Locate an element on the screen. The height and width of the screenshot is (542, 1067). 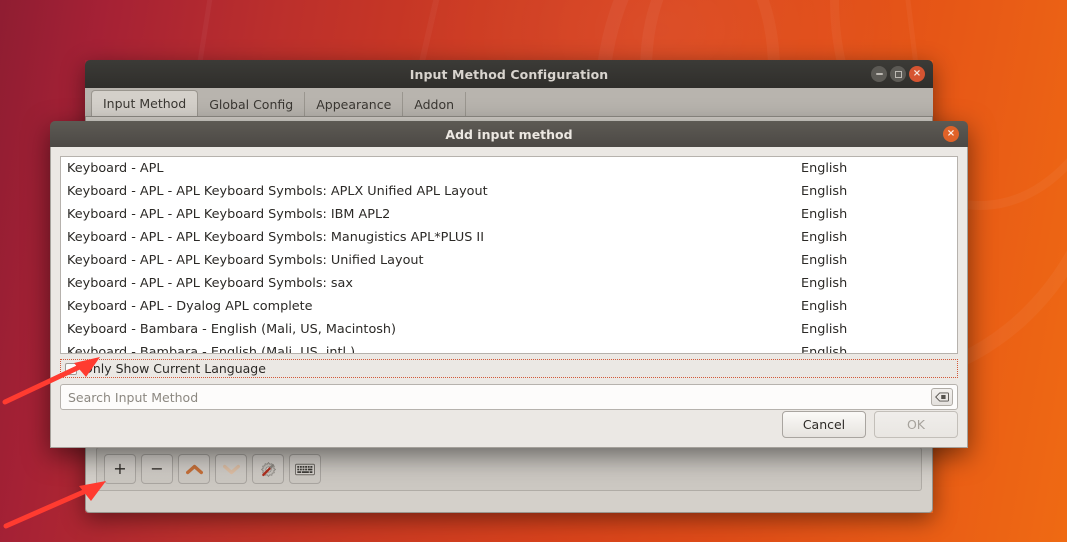
minimize-icon is located at coordinates (879, 74).